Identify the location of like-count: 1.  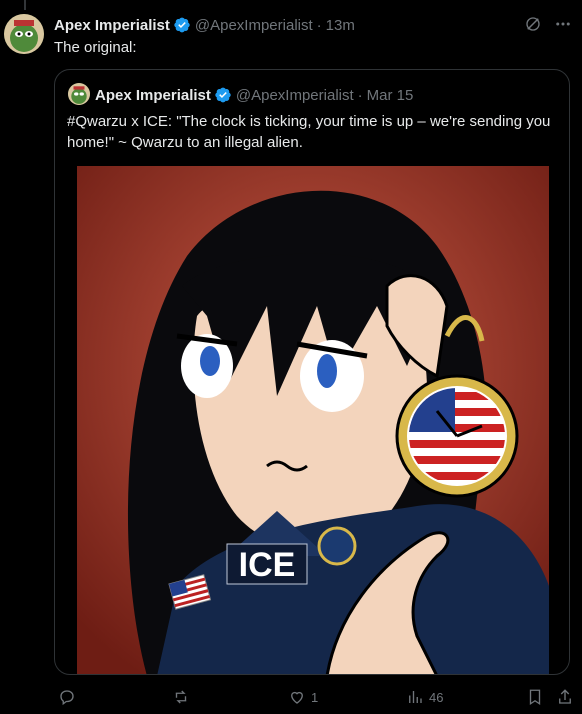
(315, 697).